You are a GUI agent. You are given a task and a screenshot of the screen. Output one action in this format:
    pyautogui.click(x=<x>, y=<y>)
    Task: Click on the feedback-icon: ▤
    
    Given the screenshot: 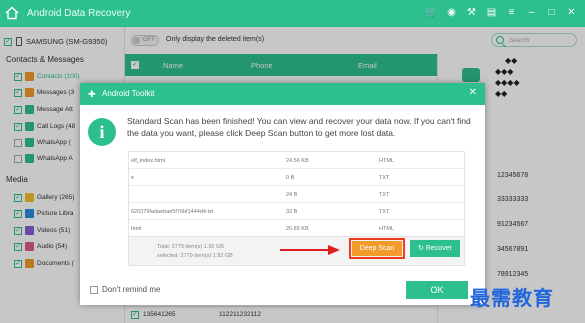 What is the action you would take?
    pyautogui.click(x=491, y=12)
    